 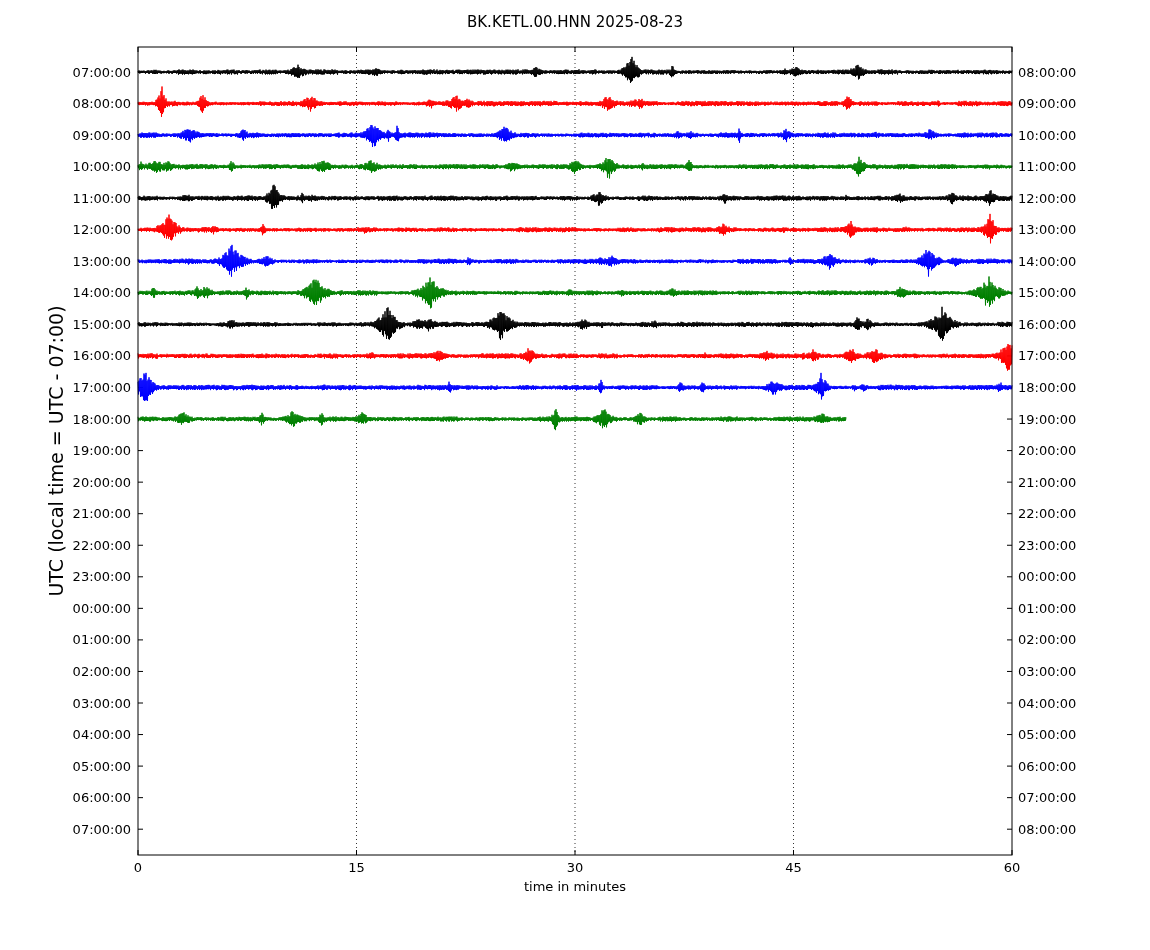 What do you see at coordinates (56, 451) in the screenshot?
I see `y-axis-label: UTC (local time = UTC - 07:00)` at bounding box center [56, 451].